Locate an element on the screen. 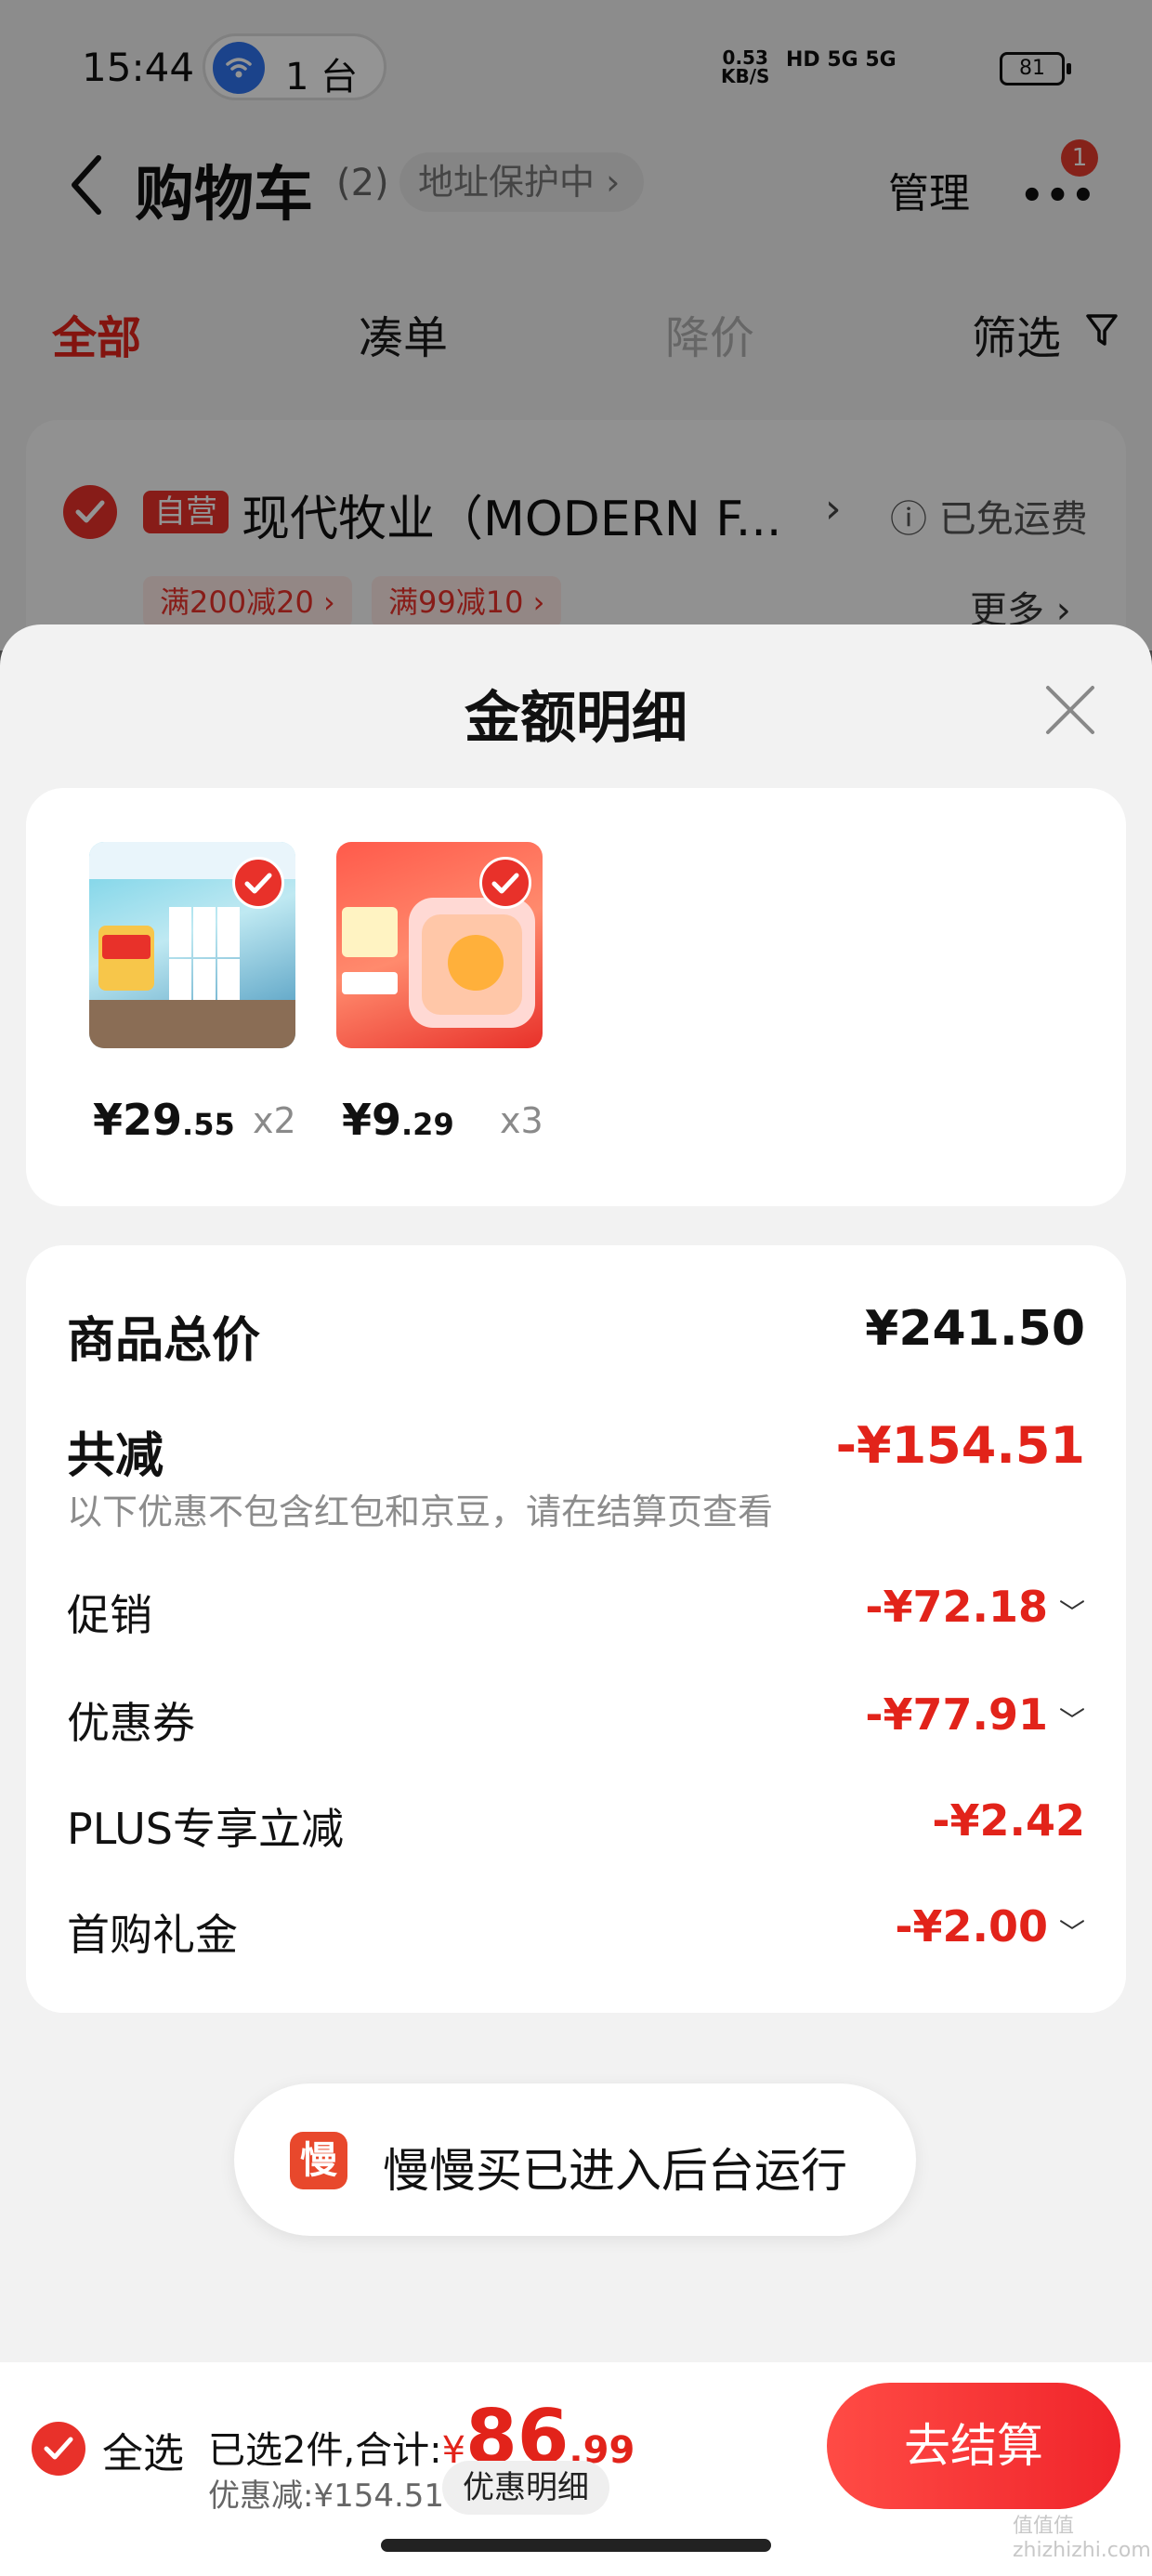 This screenshot has height=2576, width=1152. shop-select-checkbox is located at coordinates (90, 512).